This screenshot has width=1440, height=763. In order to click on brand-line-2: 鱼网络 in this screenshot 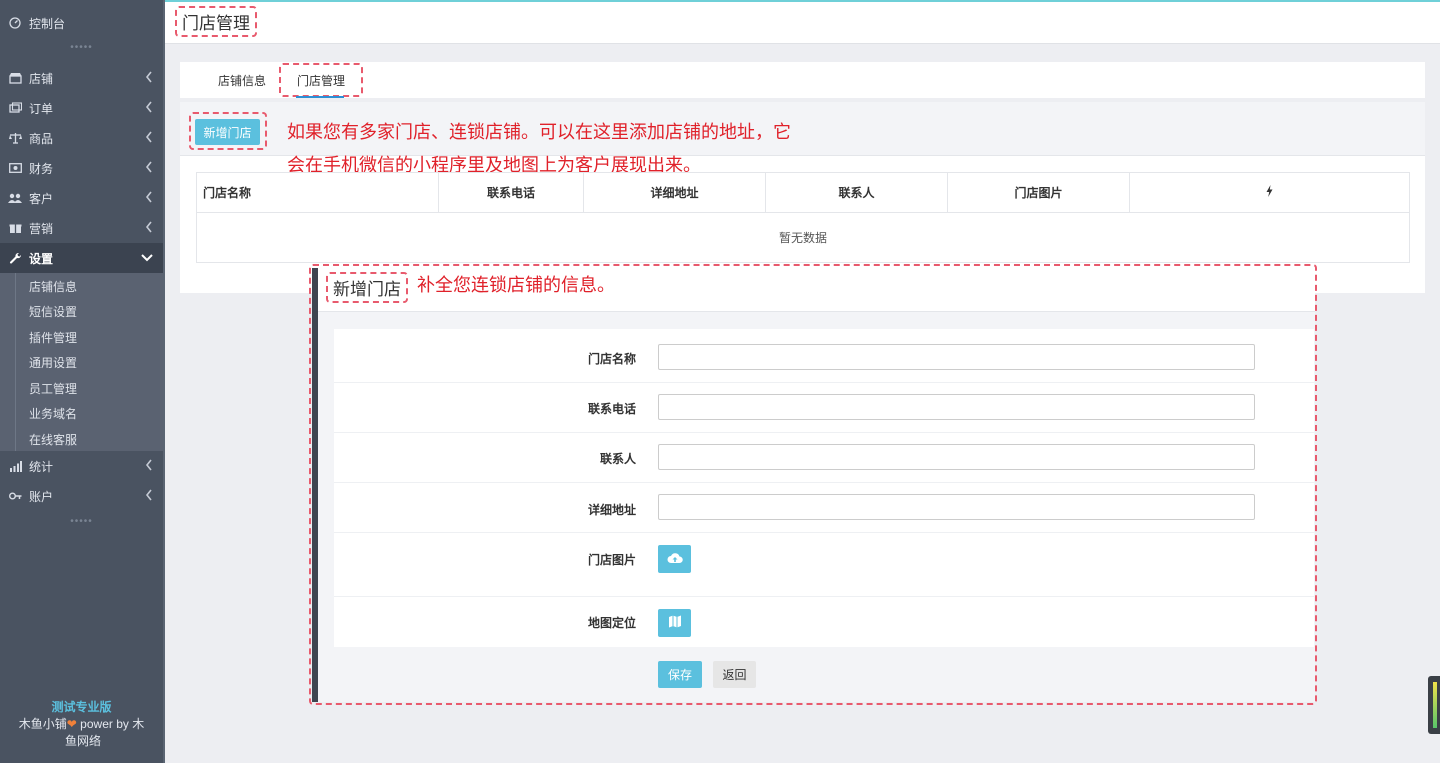, I will do `click(83, 741)`.